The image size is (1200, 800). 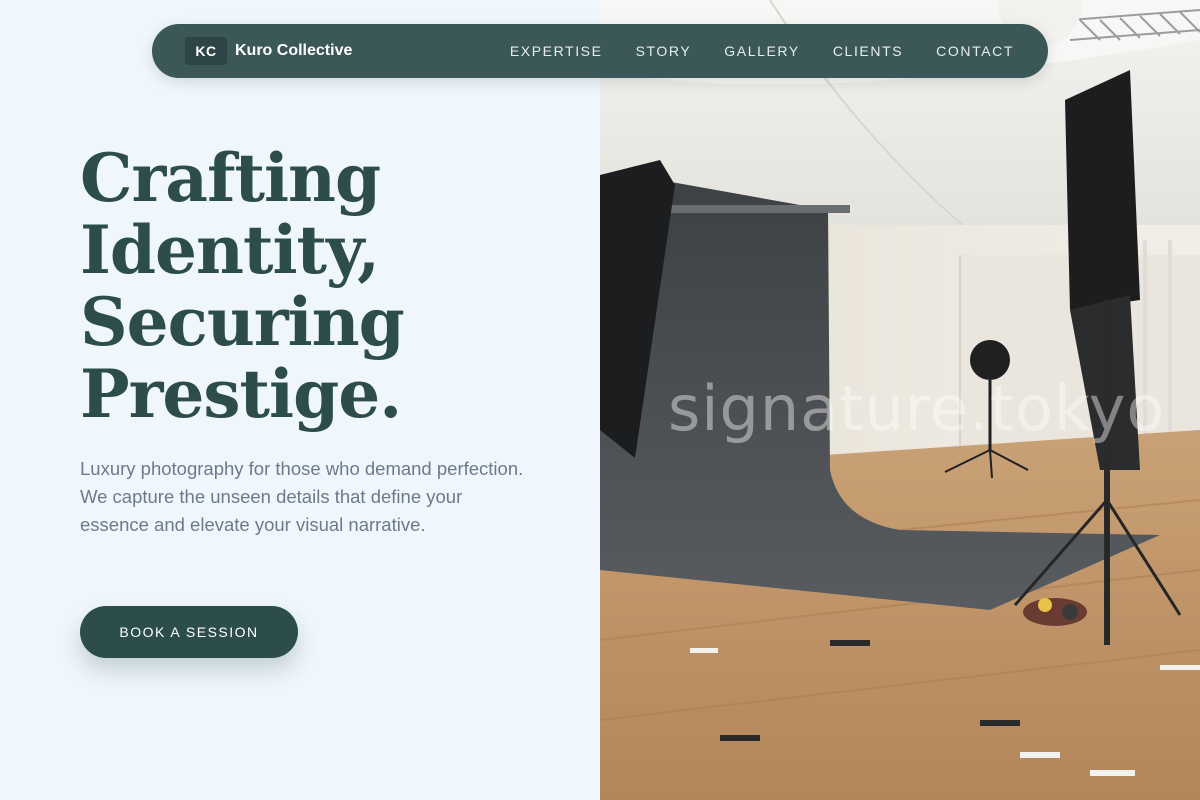 I want to click on headline-line-3: Securing, so click(x=242, y=322).